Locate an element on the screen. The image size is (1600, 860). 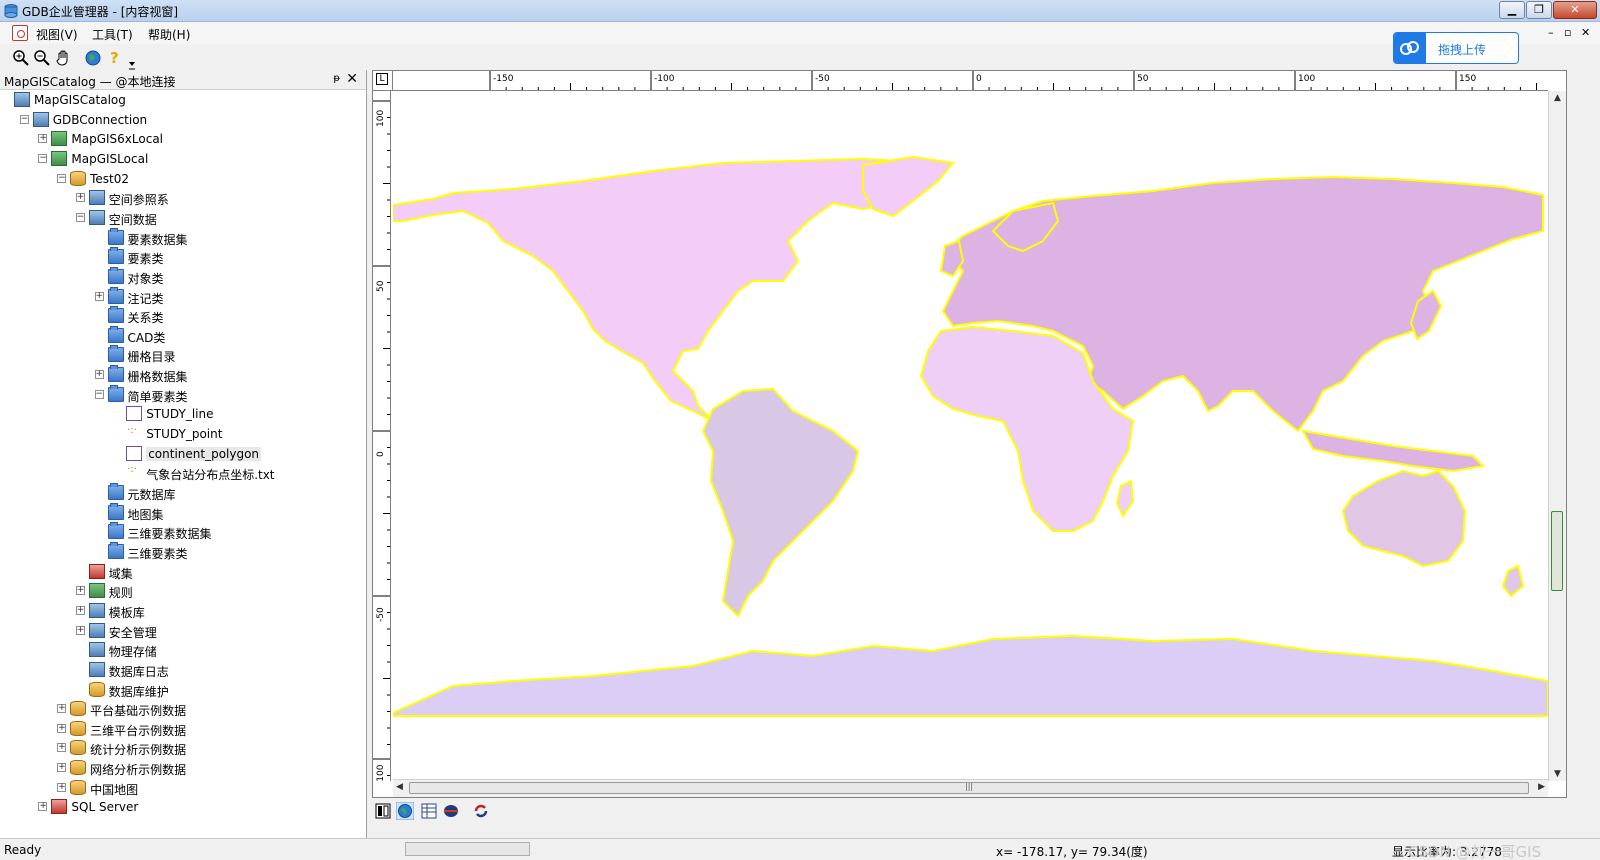
tree-node: 数据库维护 is located at coordinates (184, 690).